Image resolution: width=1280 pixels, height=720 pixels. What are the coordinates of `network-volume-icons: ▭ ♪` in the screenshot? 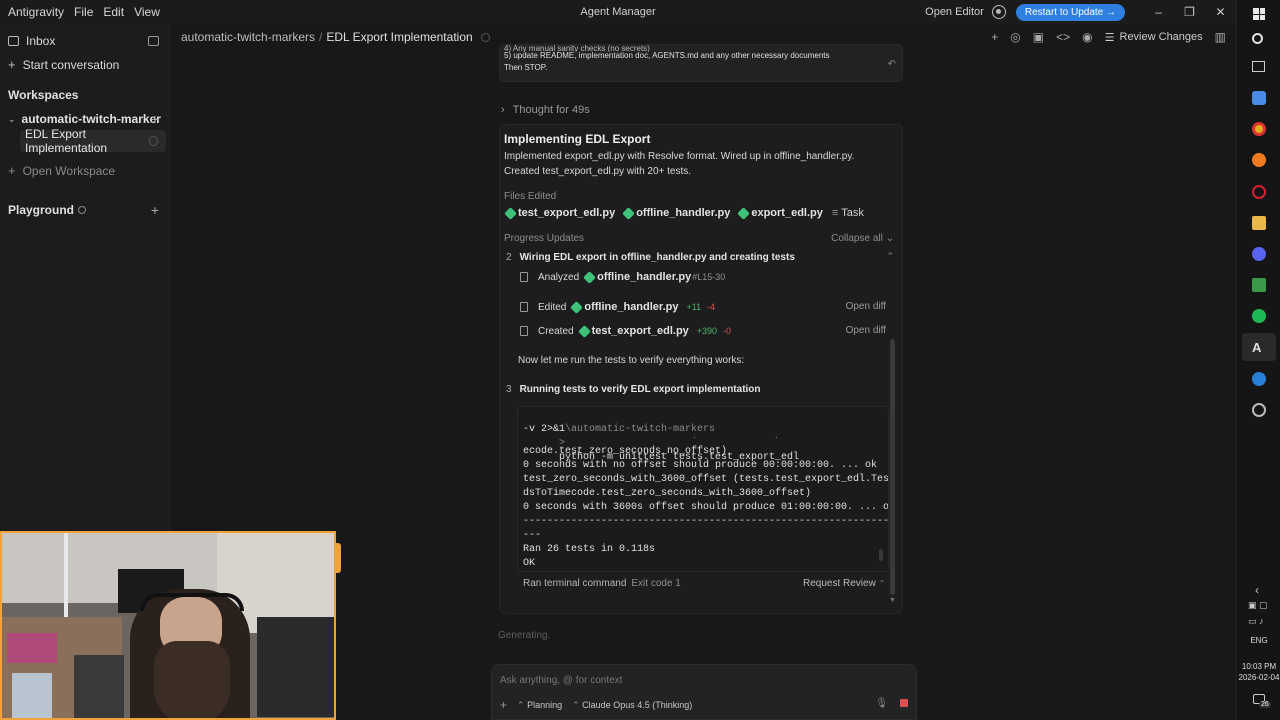 It's located at (1256, 621).